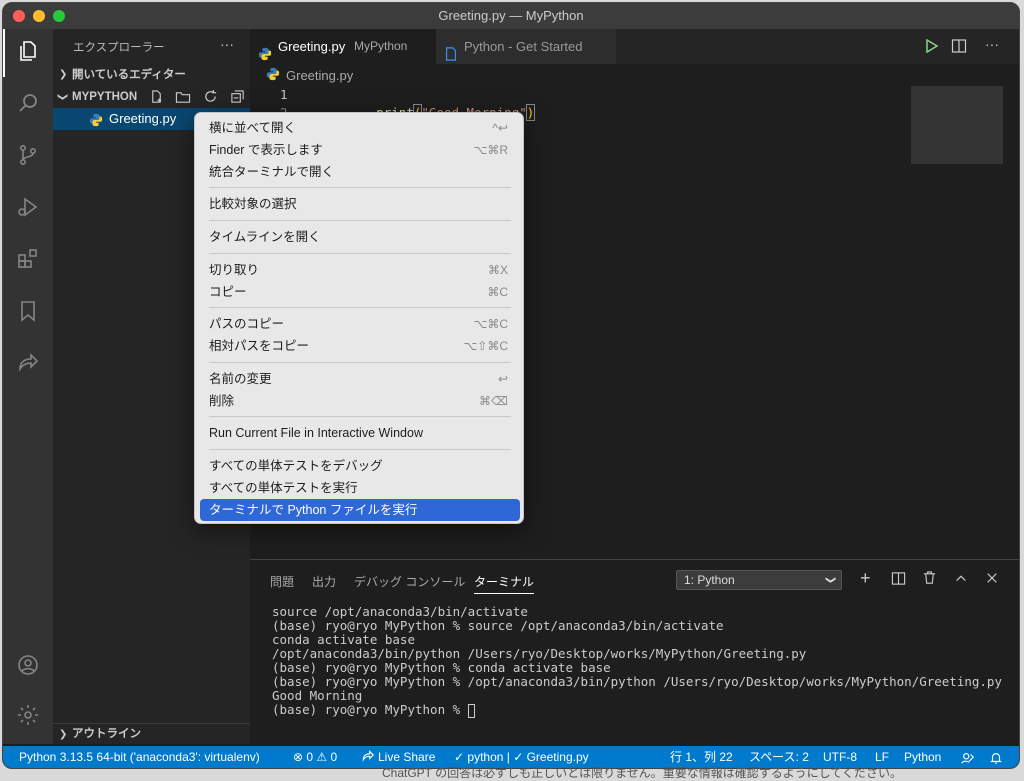 The width and height of the screenshot is (1024, 781). I want to click on more-actions-button: ···, so click(227, 44).